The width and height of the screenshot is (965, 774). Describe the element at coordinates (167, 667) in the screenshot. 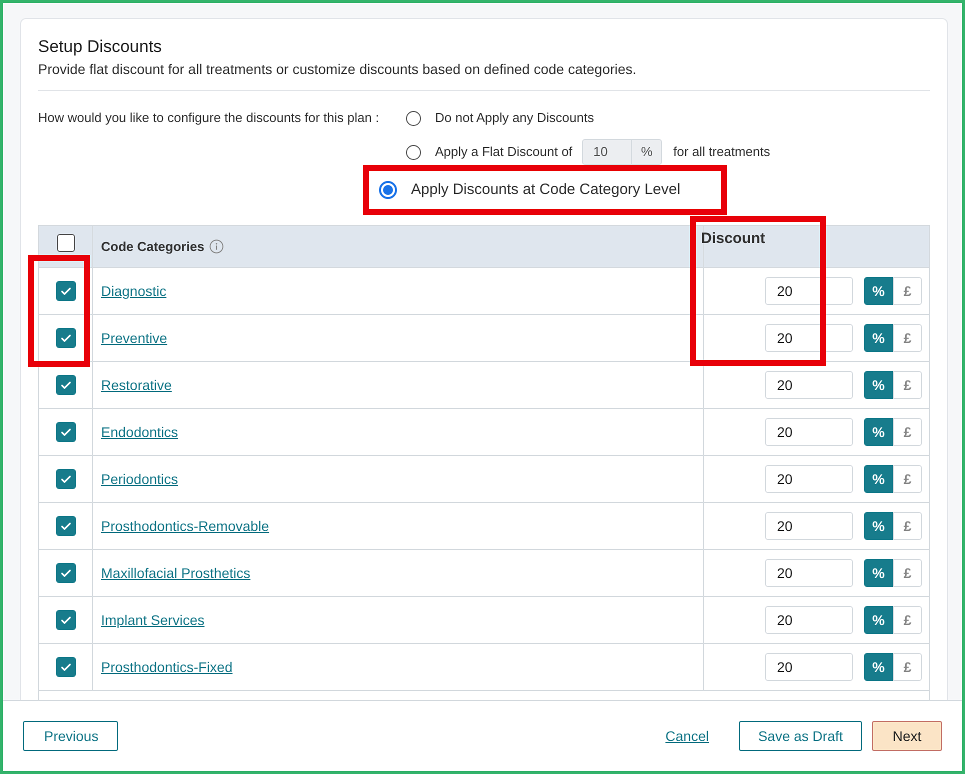

I see `category-link: Prosthodontics-Fixed` at that location.